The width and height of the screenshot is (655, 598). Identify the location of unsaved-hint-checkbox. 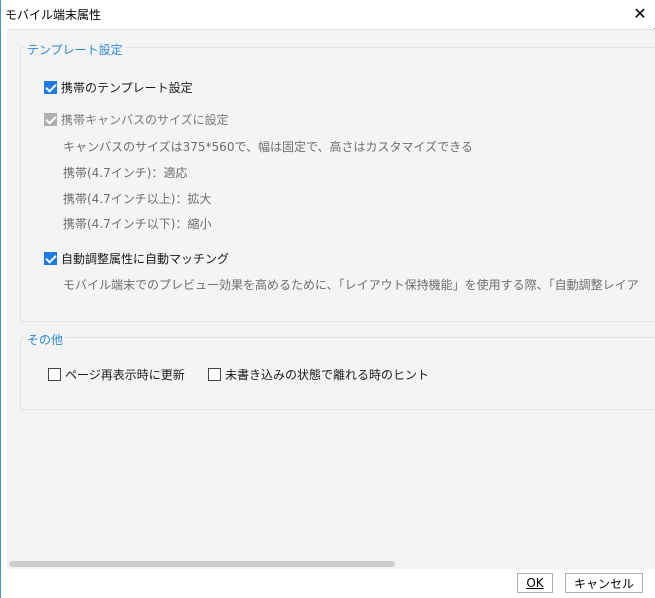
(214, 374).